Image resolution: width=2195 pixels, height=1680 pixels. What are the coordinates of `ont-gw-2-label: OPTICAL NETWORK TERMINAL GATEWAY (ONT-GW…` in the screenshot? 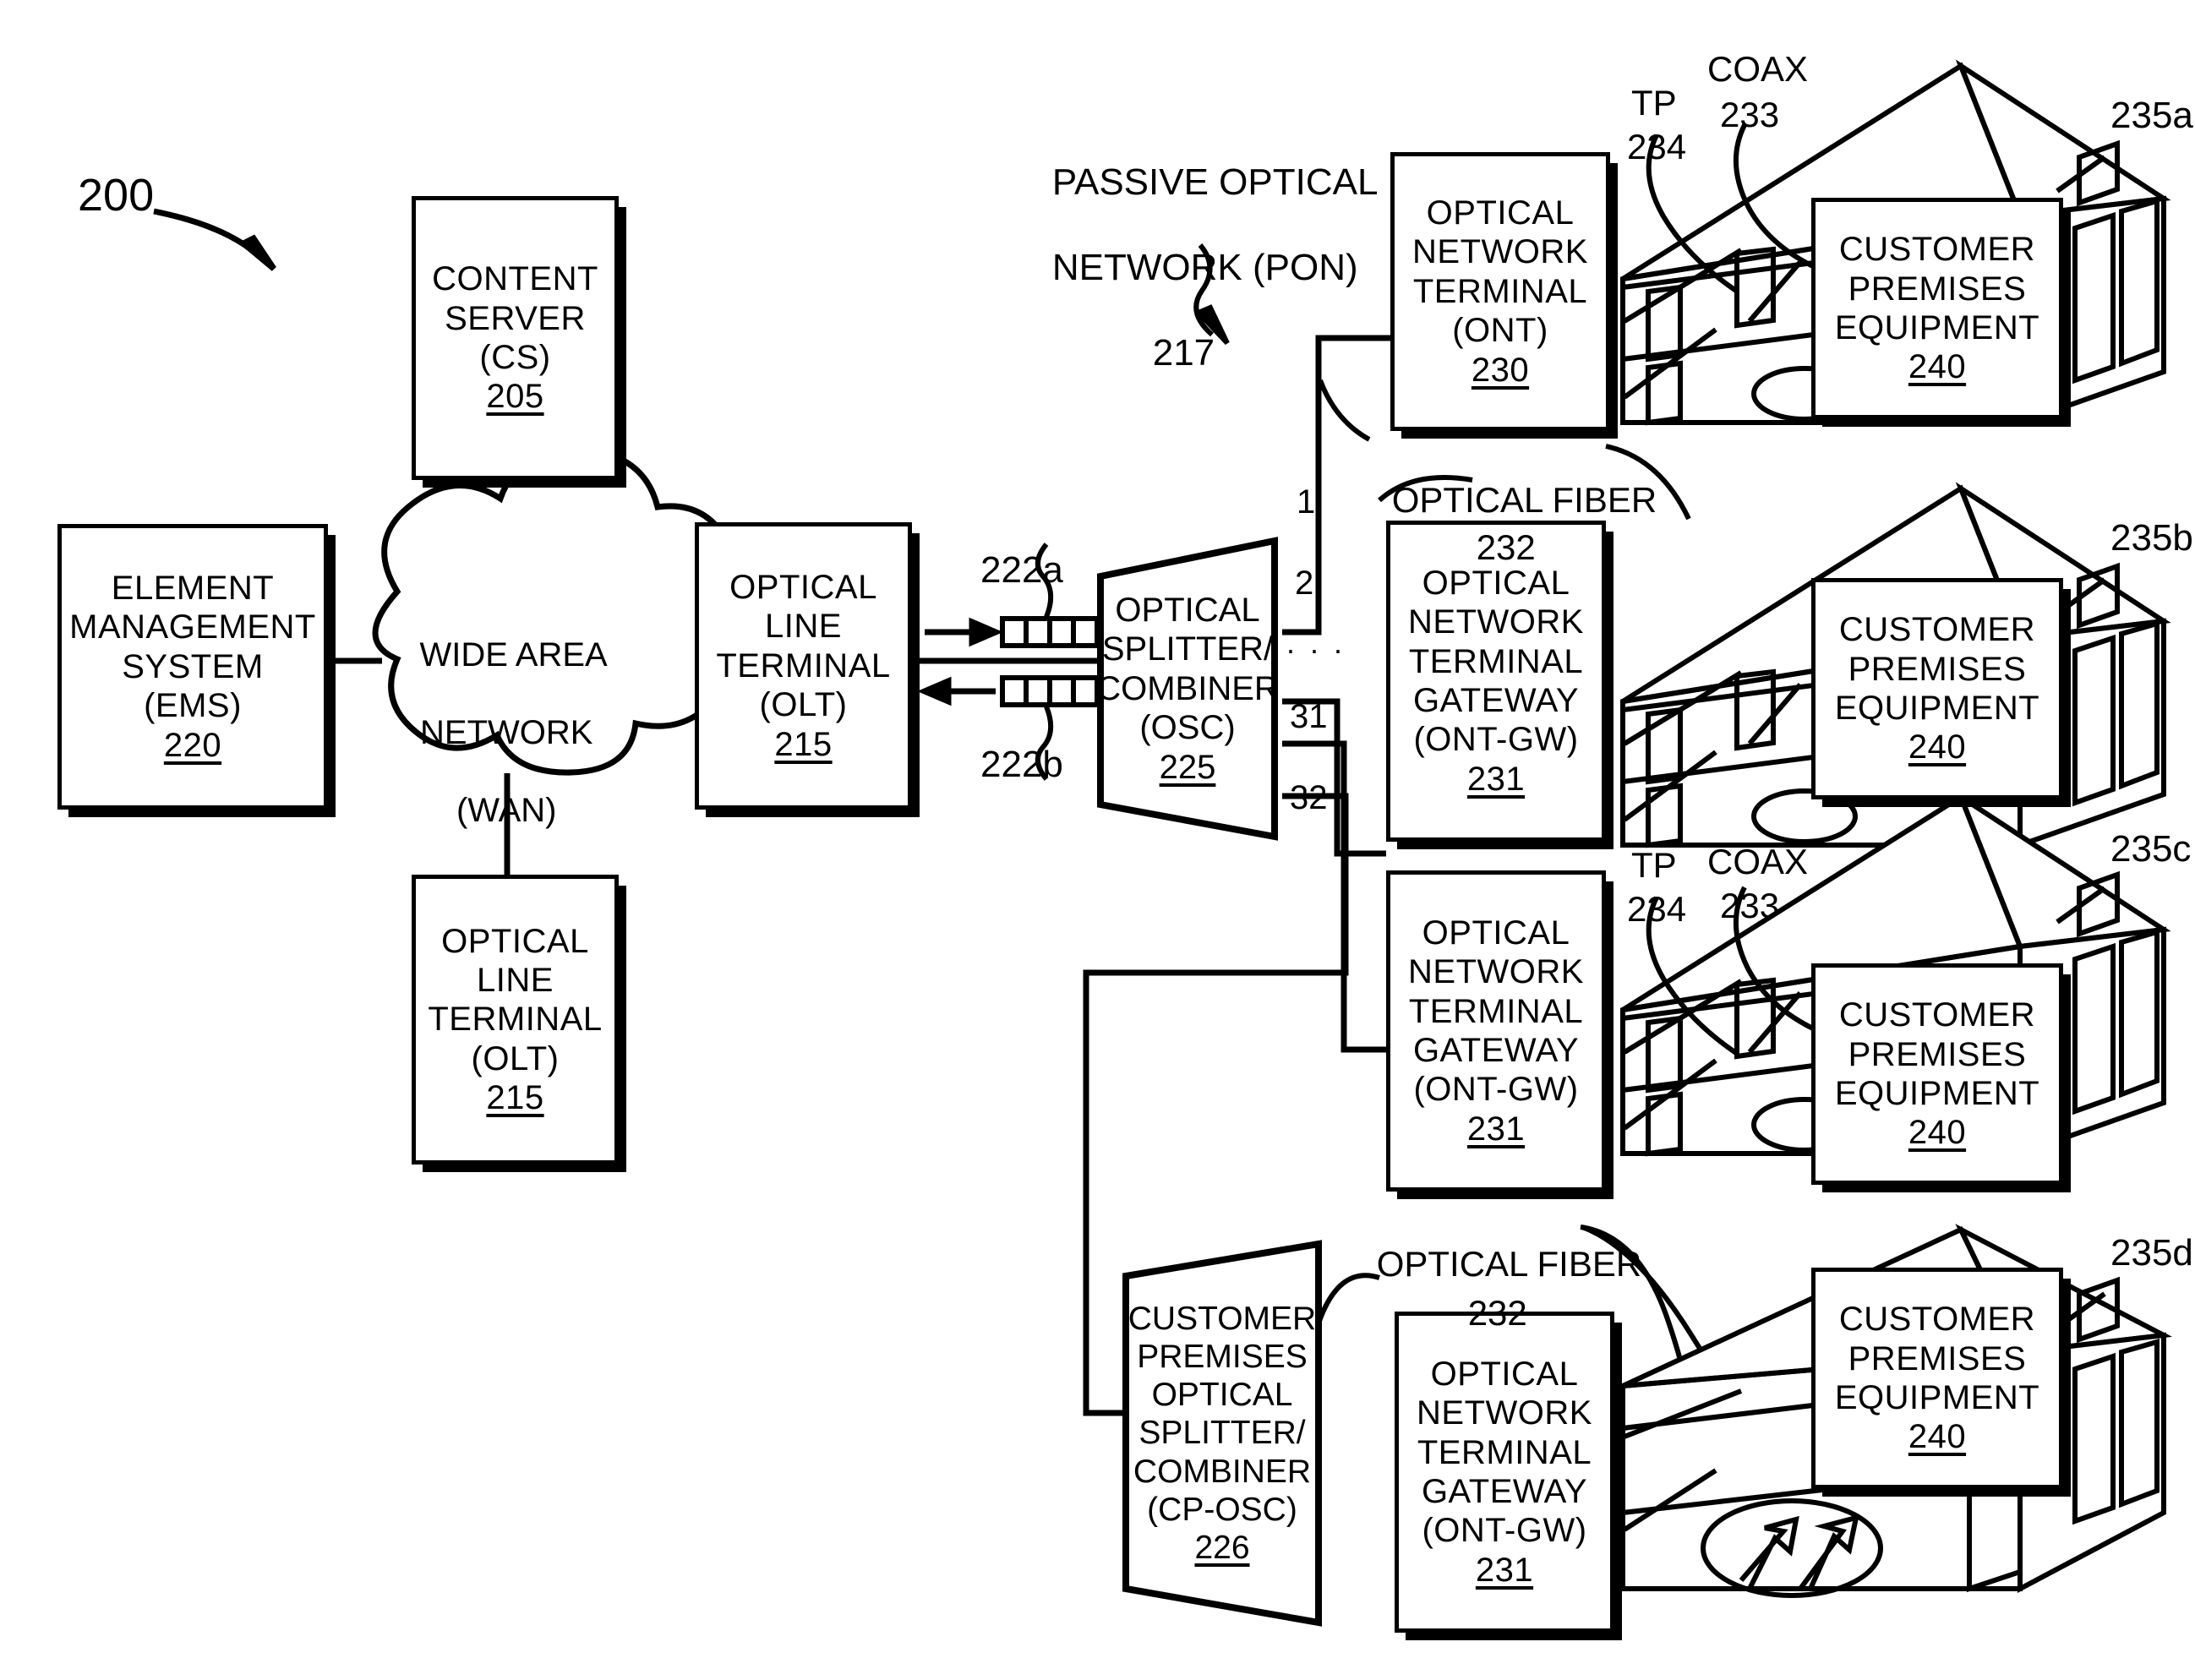 It's located at (1496, 1031).